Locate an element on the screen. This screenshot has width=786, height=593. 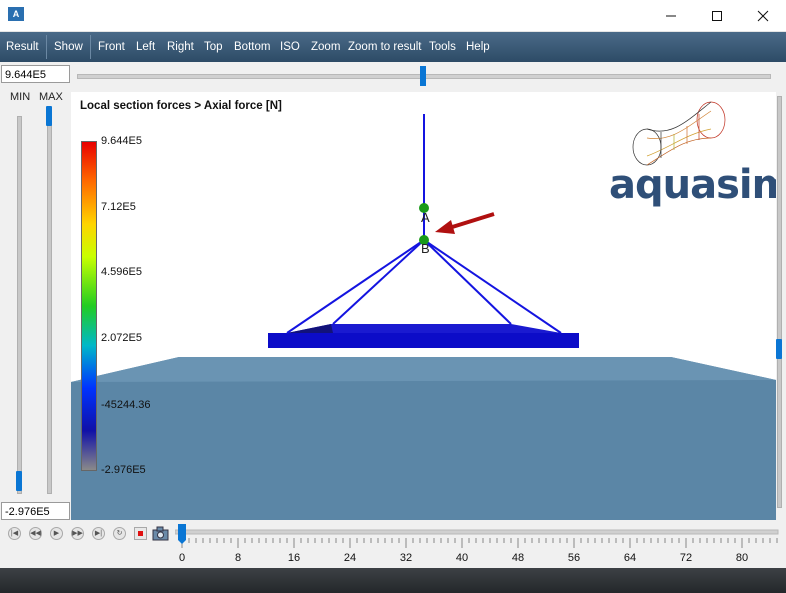
timeline-tick-label: 0 is located at coordinates (182, 558).